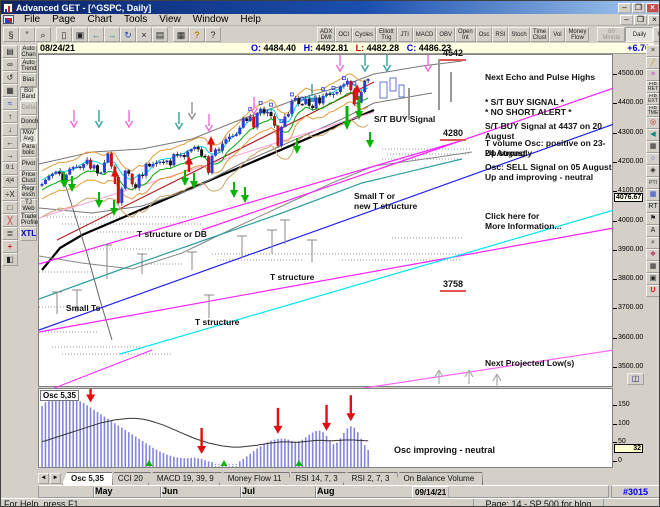  Describe the element at coordinates (250, 19) in the screenshot. I see `menu-item-help: Help` at that location.